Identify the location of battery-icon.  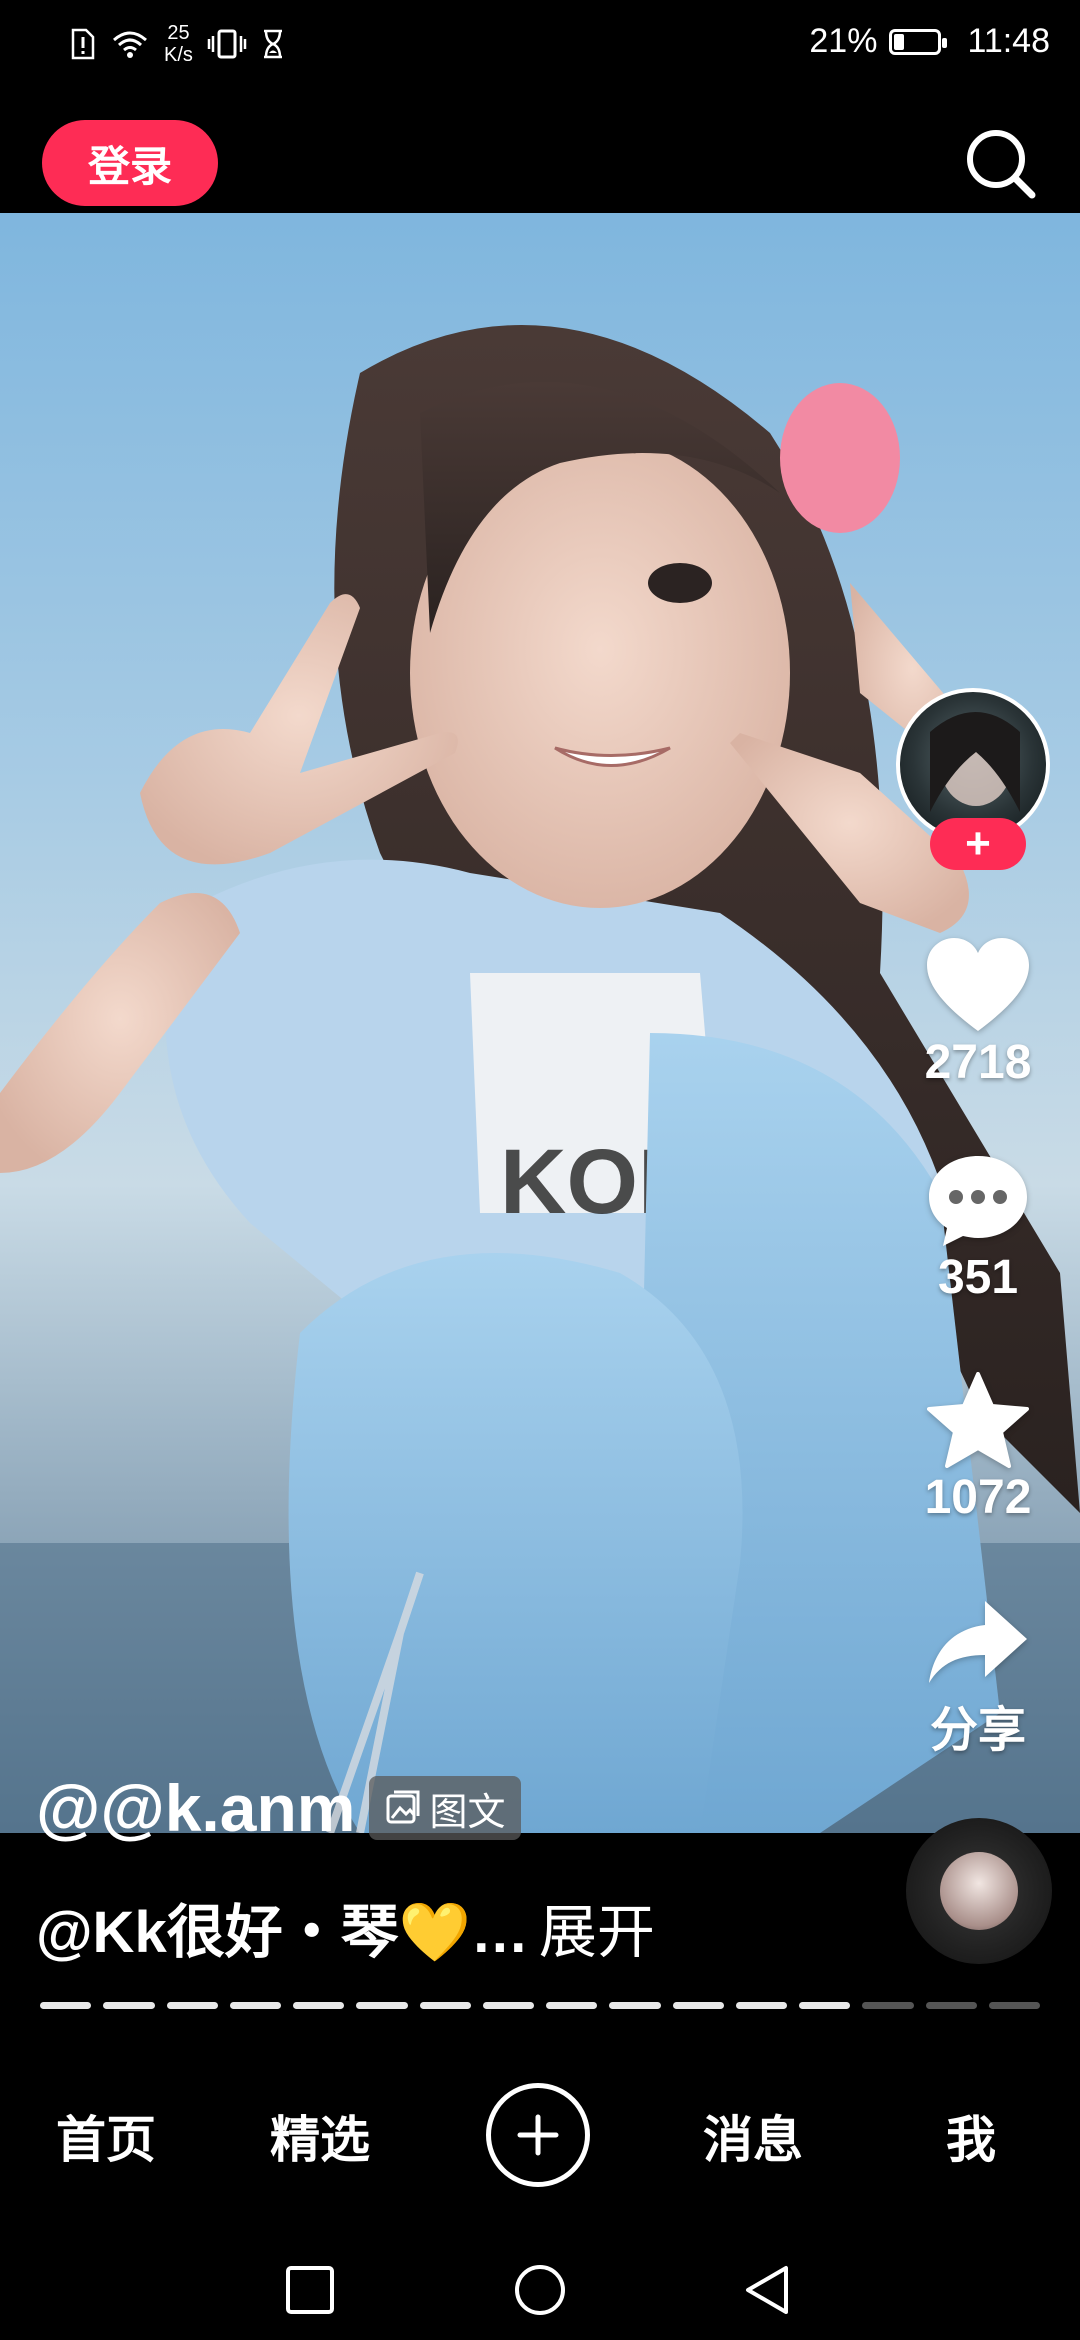
(918, 41).